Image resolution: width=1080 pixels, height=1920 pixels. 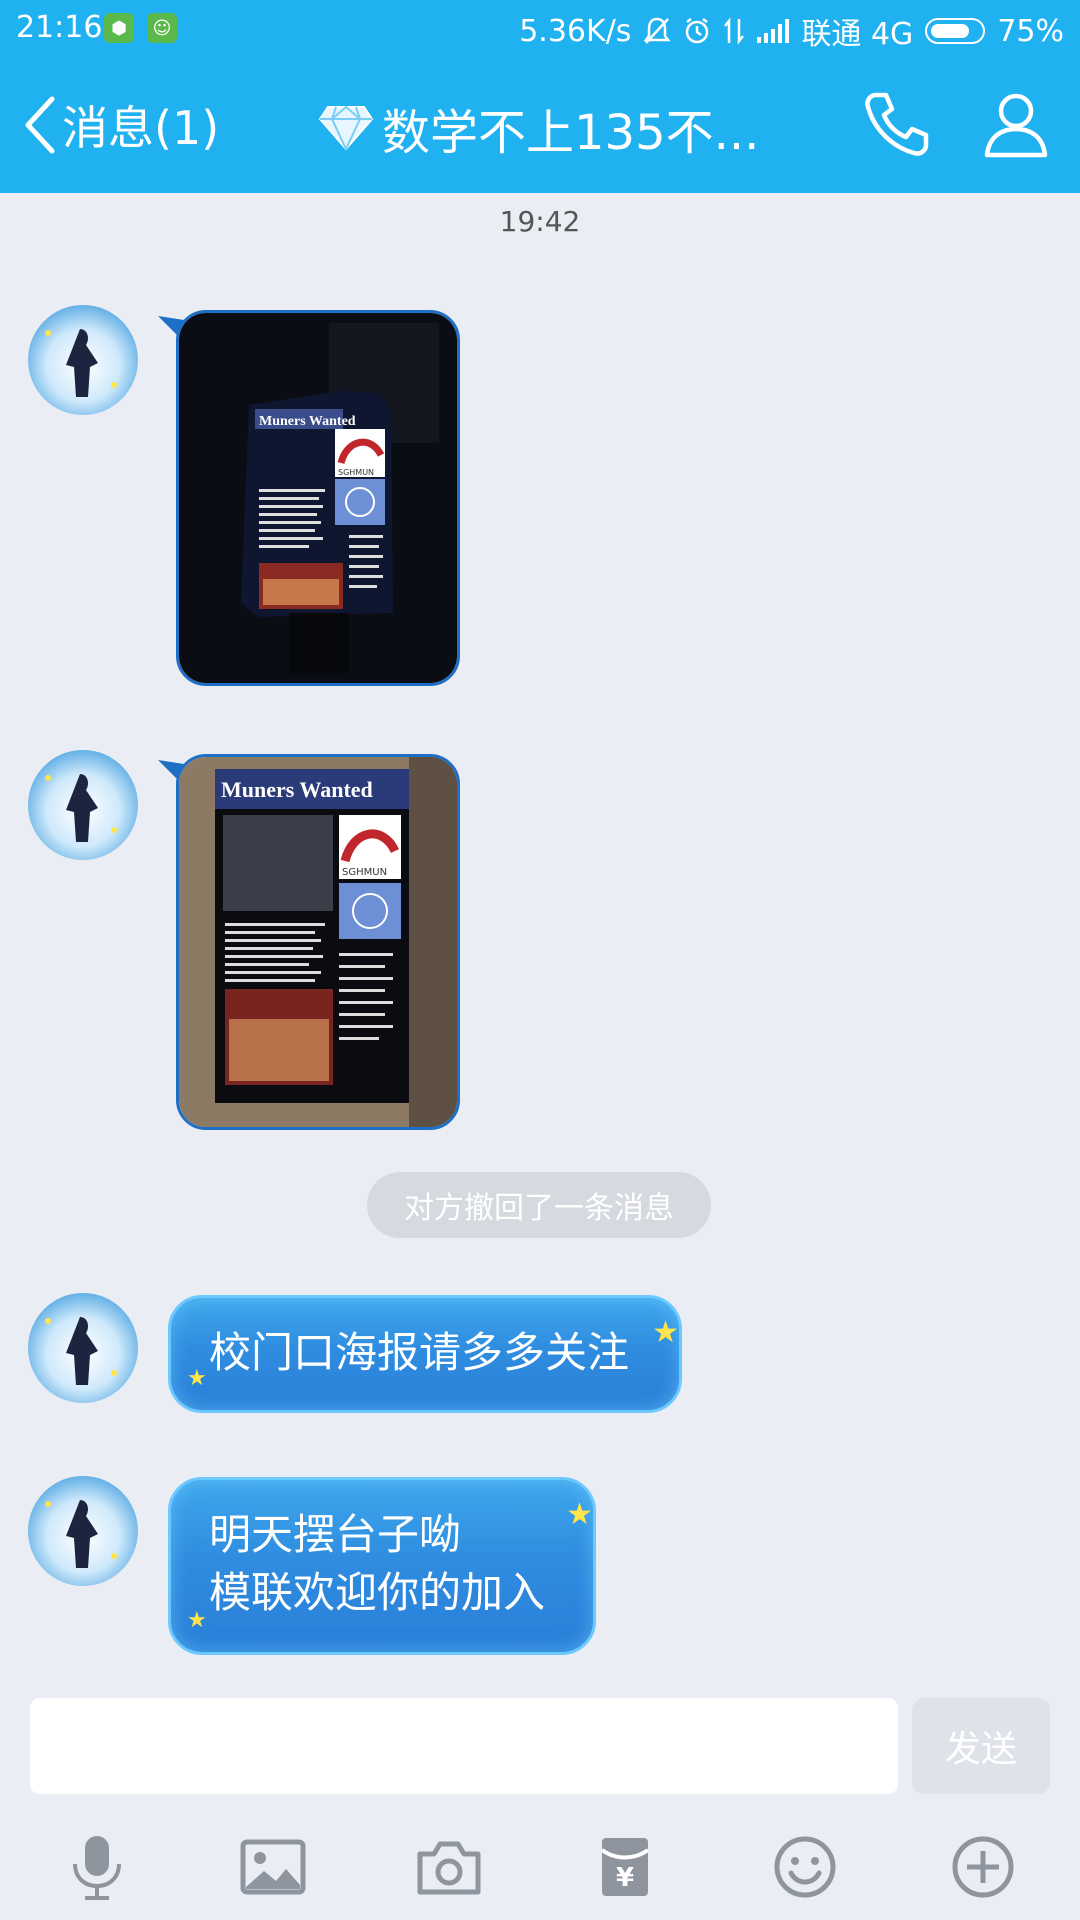 I want to click on diamond-badge-icon, so click(x=346, y=128).